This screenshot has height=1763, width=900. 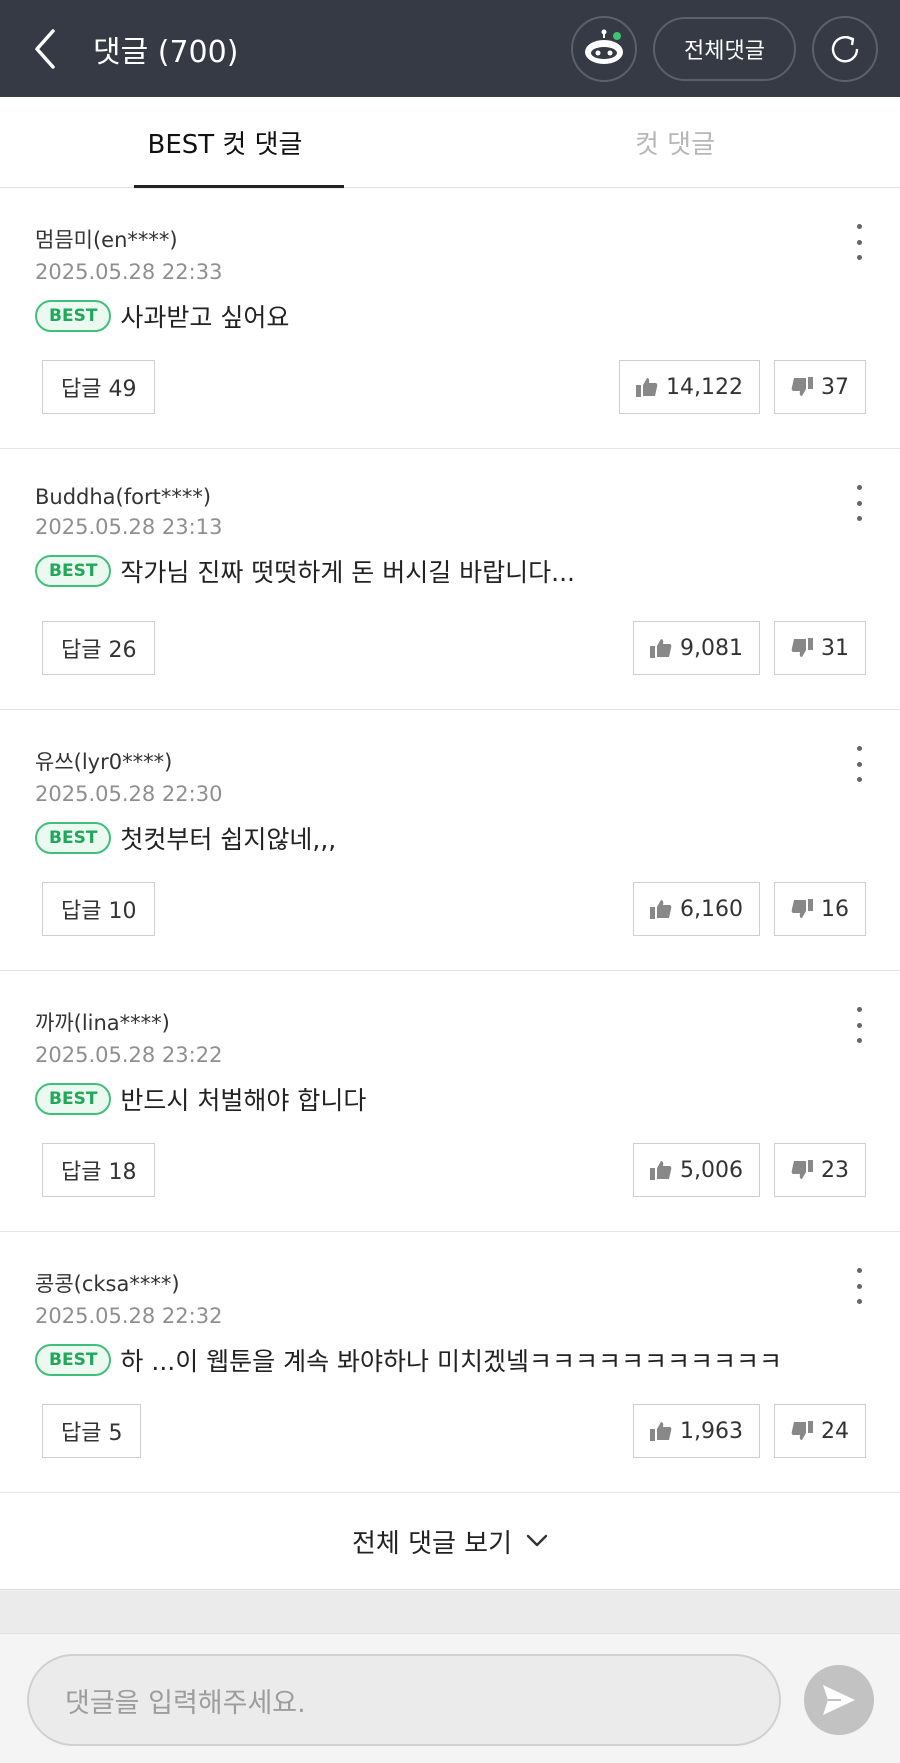 What do you see at coordinates (106, 240) in the screenshot?
I see `comment-author: 멈믐미(en****)` at bounding box center [106, 240].